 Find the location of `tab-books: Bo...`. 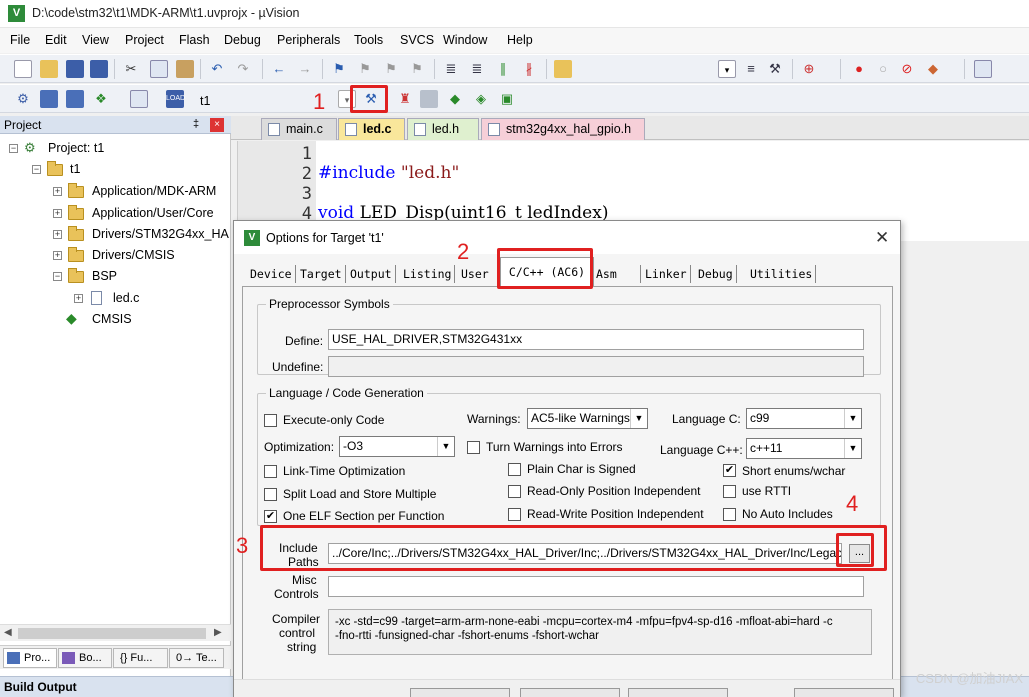

tab-books: Bo... is located at coordinates (85, 658).